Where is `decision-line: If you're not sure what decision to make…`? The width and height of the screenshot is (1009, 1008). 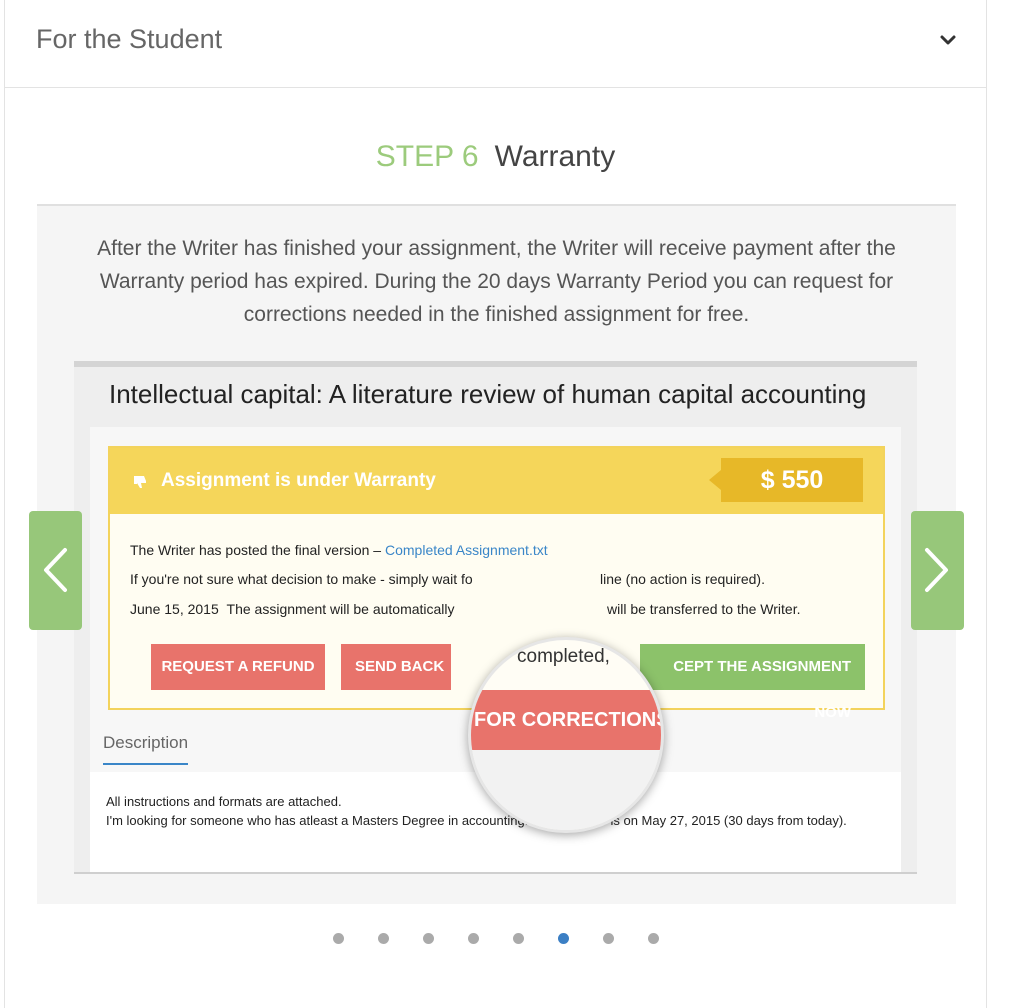
decision-line: If you're not sure what decision to make… is located at coordinates (447, 579).